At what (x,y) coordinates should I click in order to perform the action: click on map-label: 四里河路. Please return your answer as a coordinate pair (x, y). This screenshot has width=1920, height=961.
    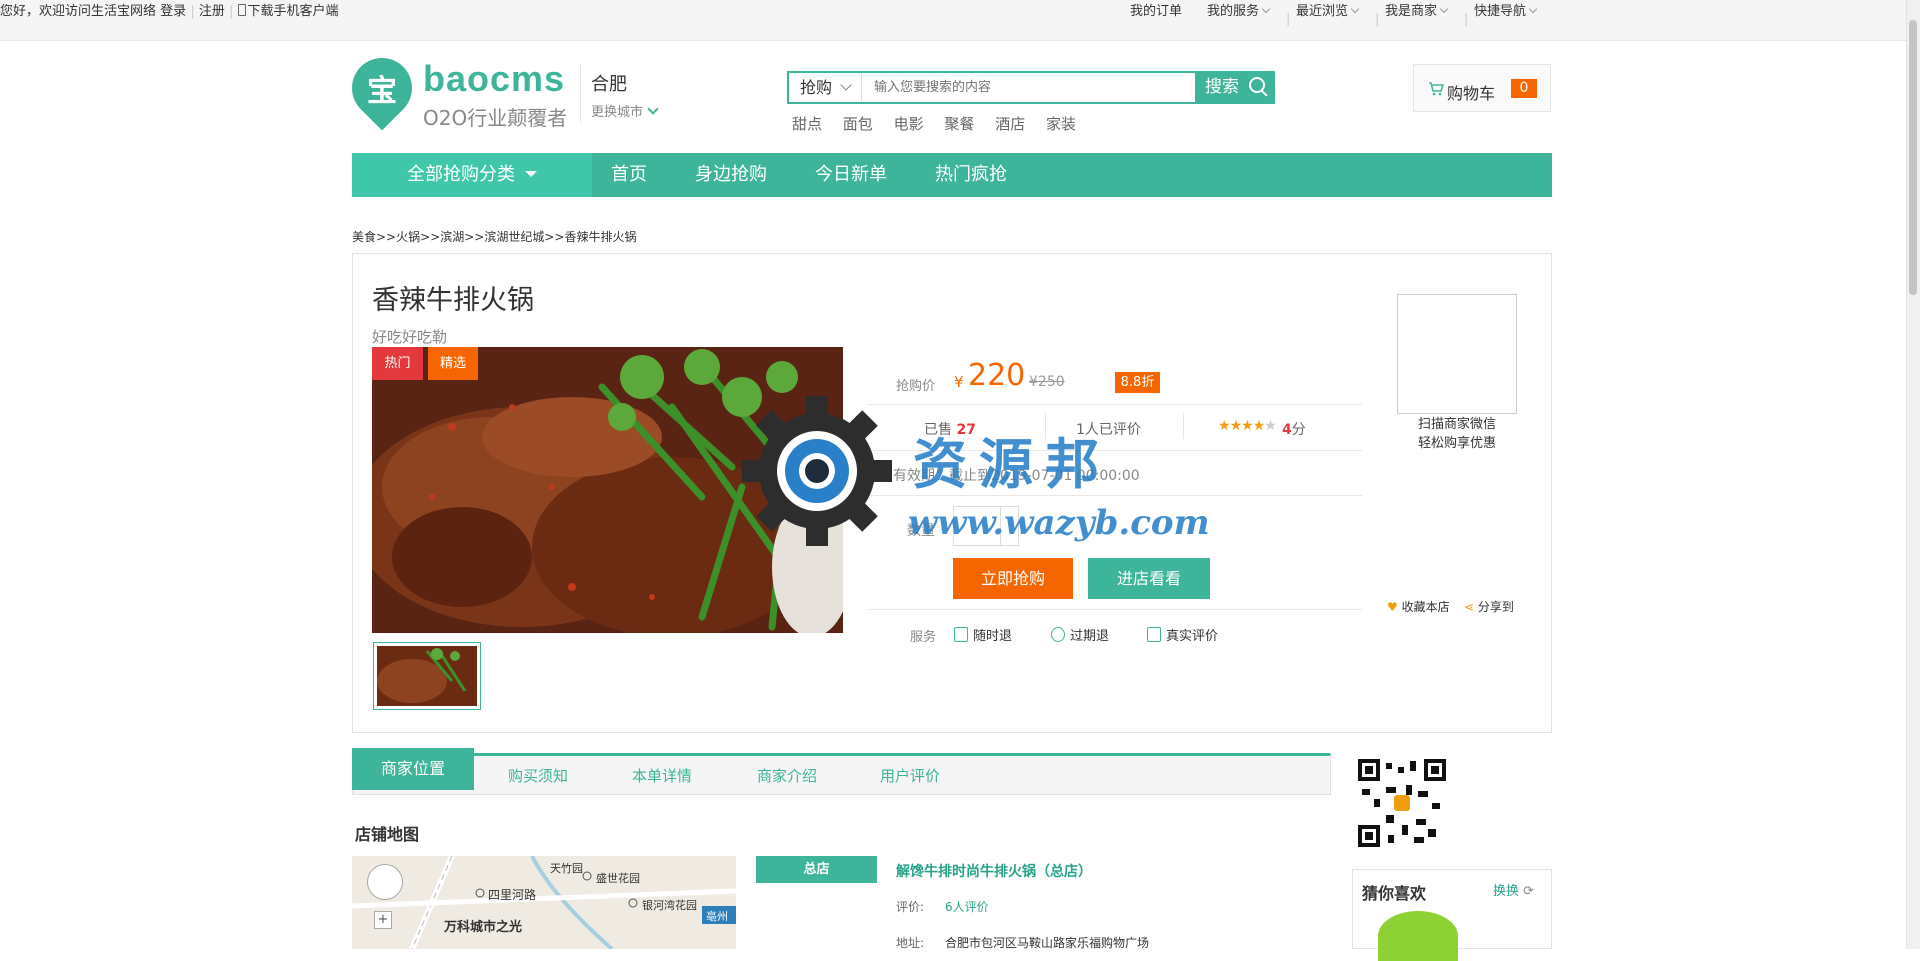
    Looking at the image, I should click on (512, 895).